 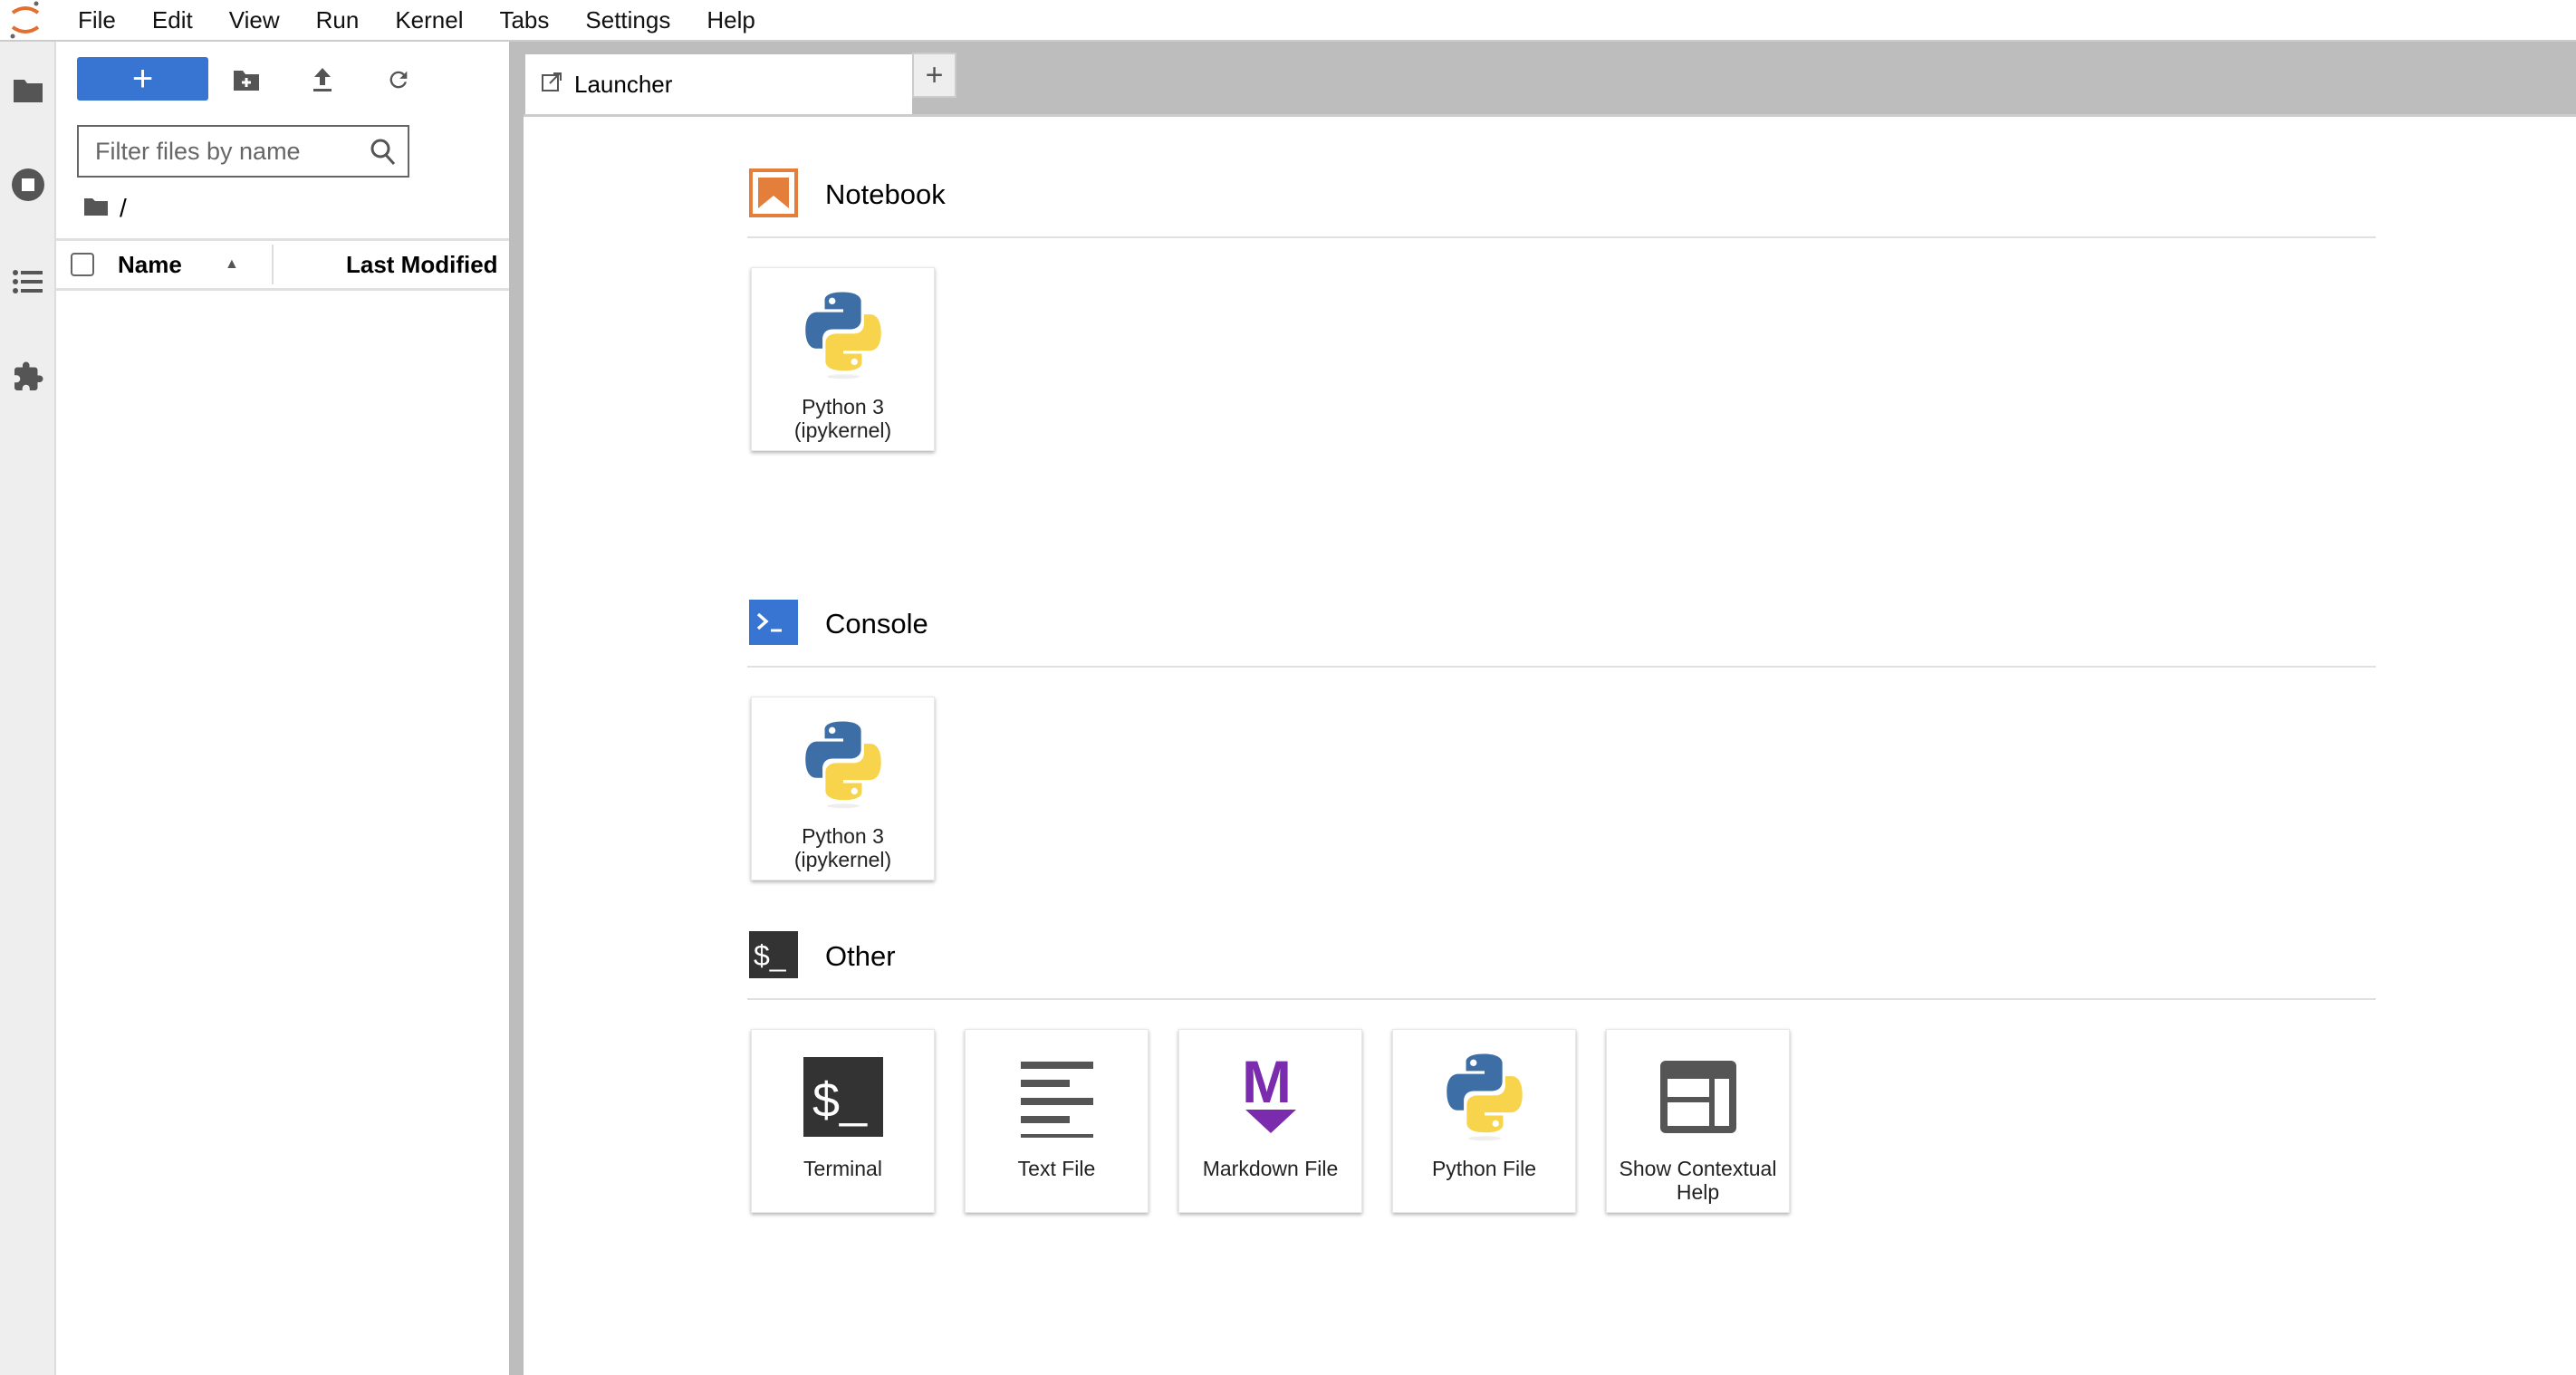 What do you see at coordinates (232, 264) in the screenshot?
I see `sort-ascending-icon: ▲` at bounding box center [232, 264].